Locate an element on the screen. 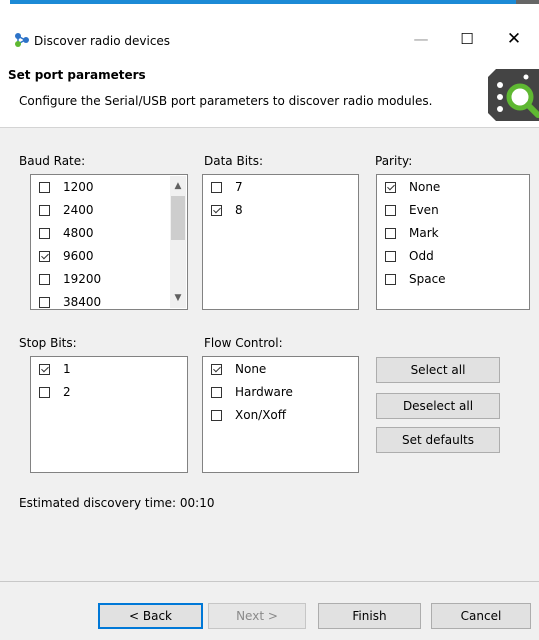 The height and width of the screenshot is (640, 539). scroll-thumb is located at coordinates (178, 218).